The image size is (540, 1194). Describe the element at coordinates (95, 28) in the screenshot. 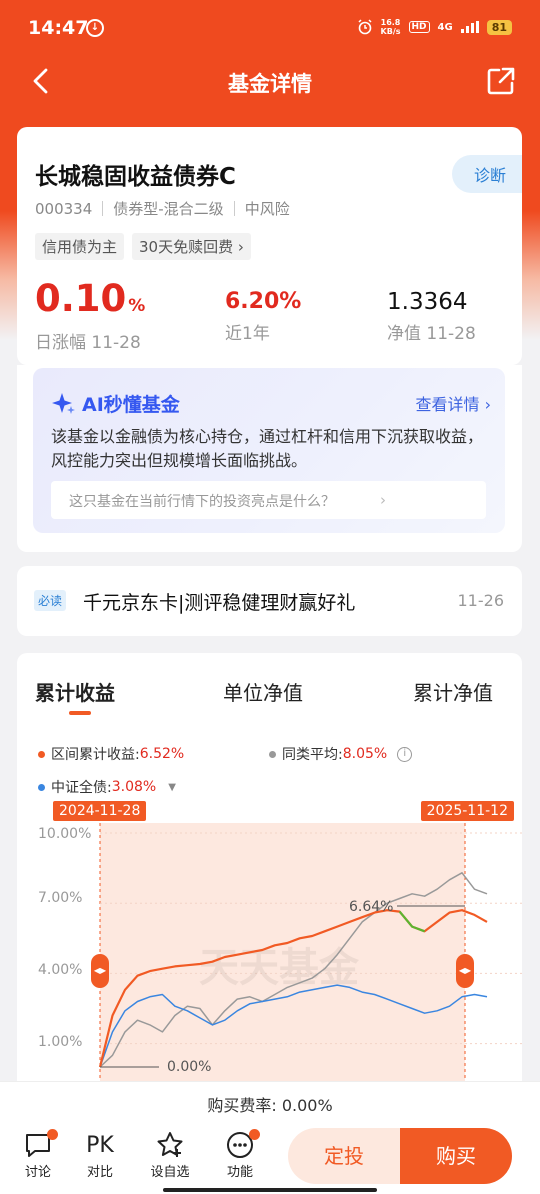

I see `hd-voice-icon: ↓` at that location.